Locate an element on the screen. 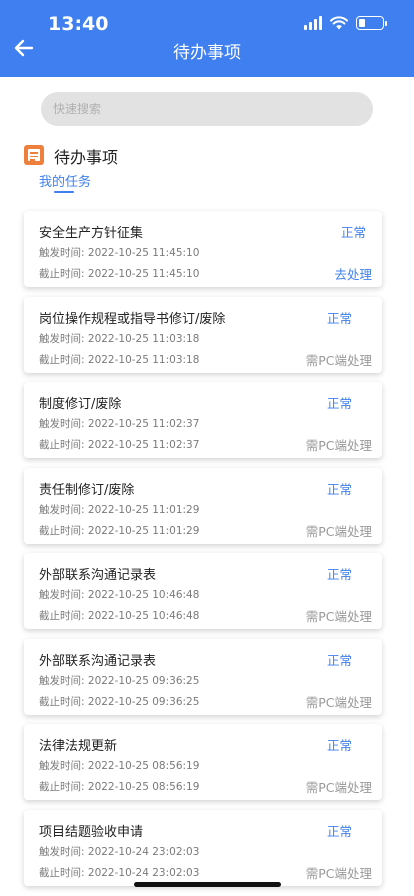 Image resolution: width=414 pixels, height=896 pixels. tab-my-tasks: 我的任务 is located at coordinates (65, 180).